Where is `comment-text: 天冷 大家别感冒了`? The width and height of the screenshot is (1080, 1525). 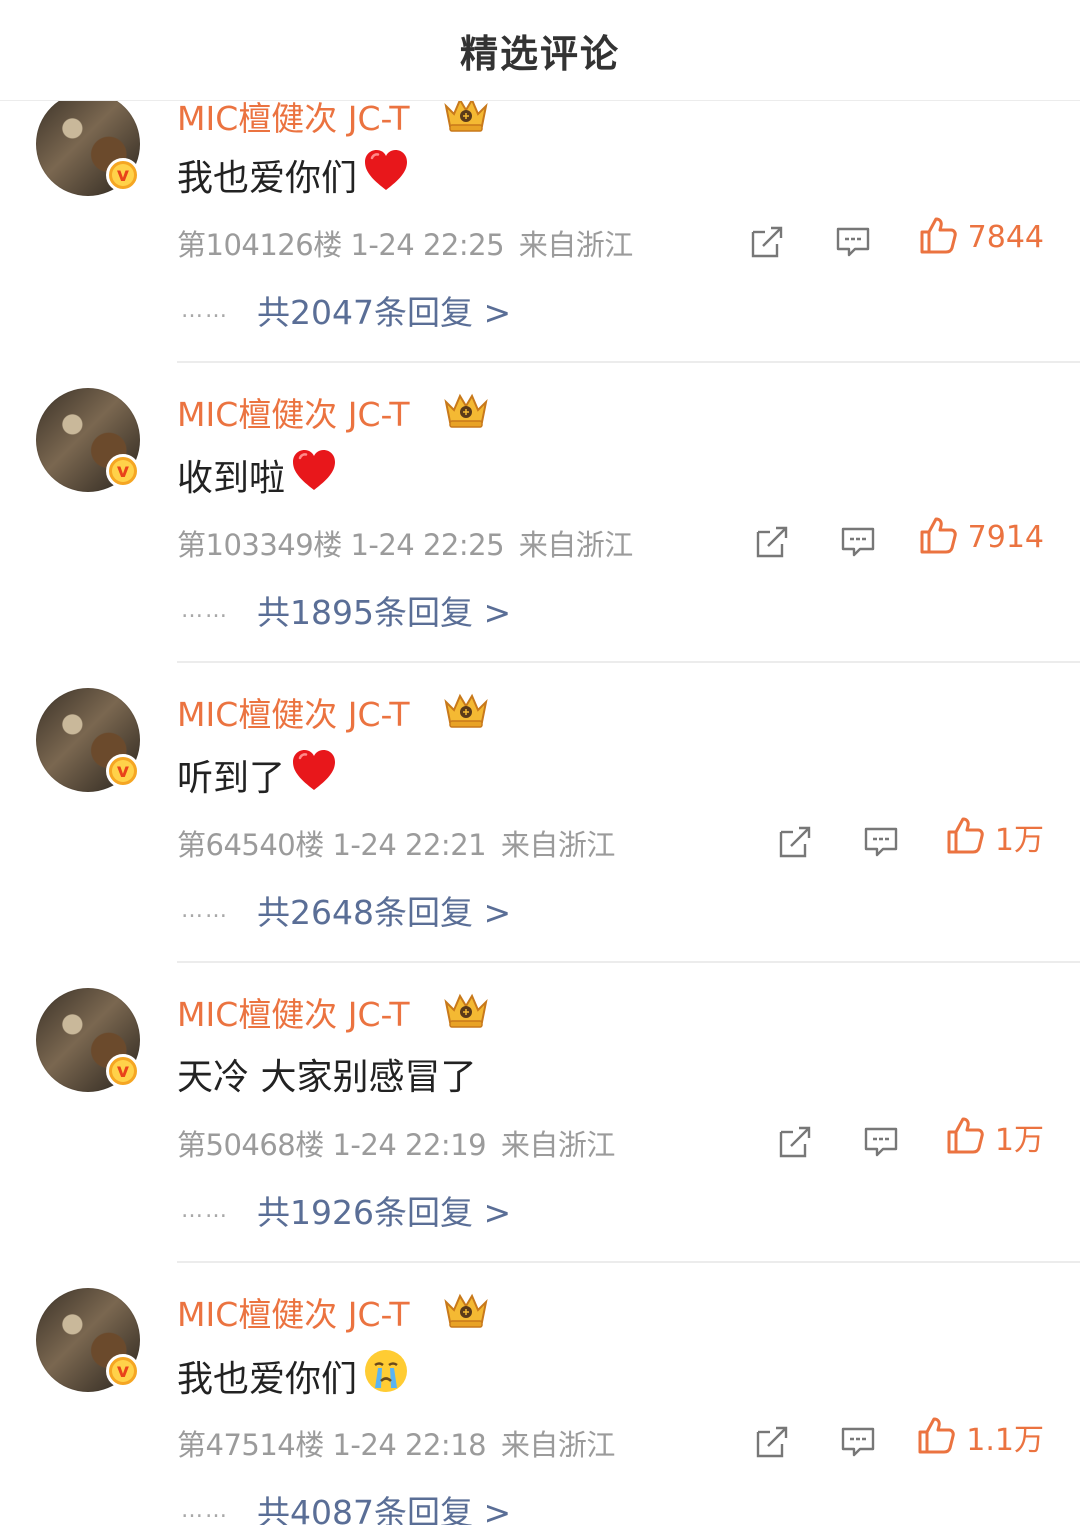
comment-text: 天冷 大家别感冒了 is located at coordinates (326, 1074).